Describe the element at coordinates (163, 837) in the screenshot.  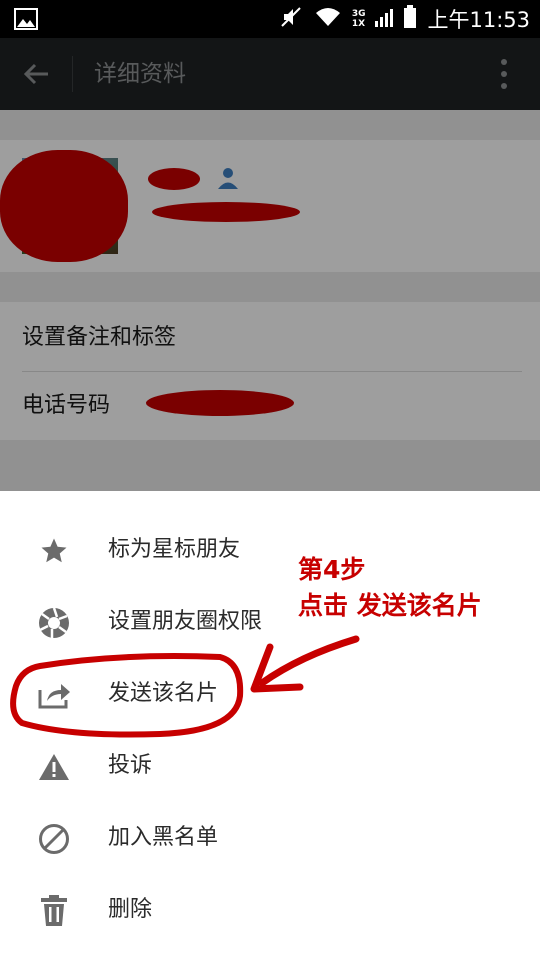
I see `menu-item-label: 加入黑名单` at that location.